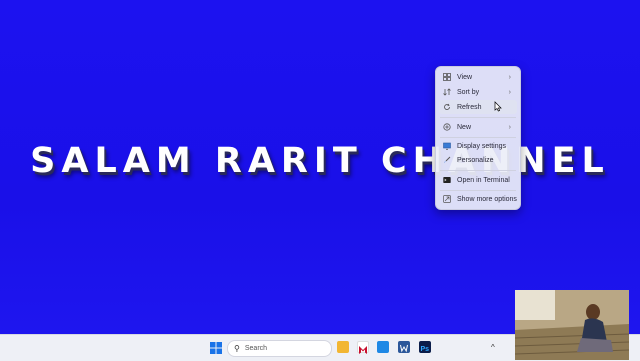  I want to click on sort-icon, so click(447, 92).